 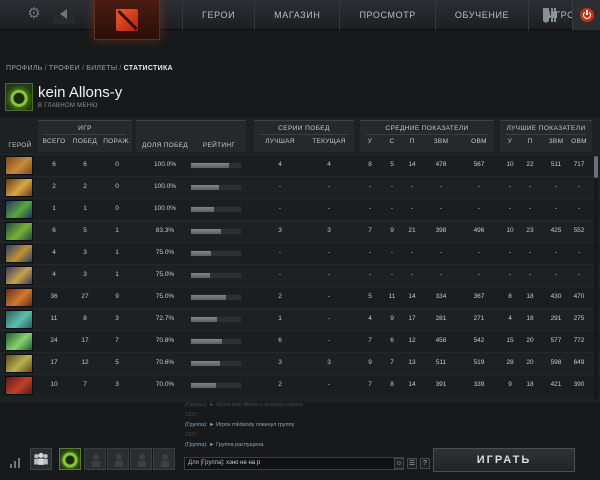 What do you see at coordinates (64, 14) in the screenshot?
I see `back-arrow-icon` at bounding box center [64, 14].